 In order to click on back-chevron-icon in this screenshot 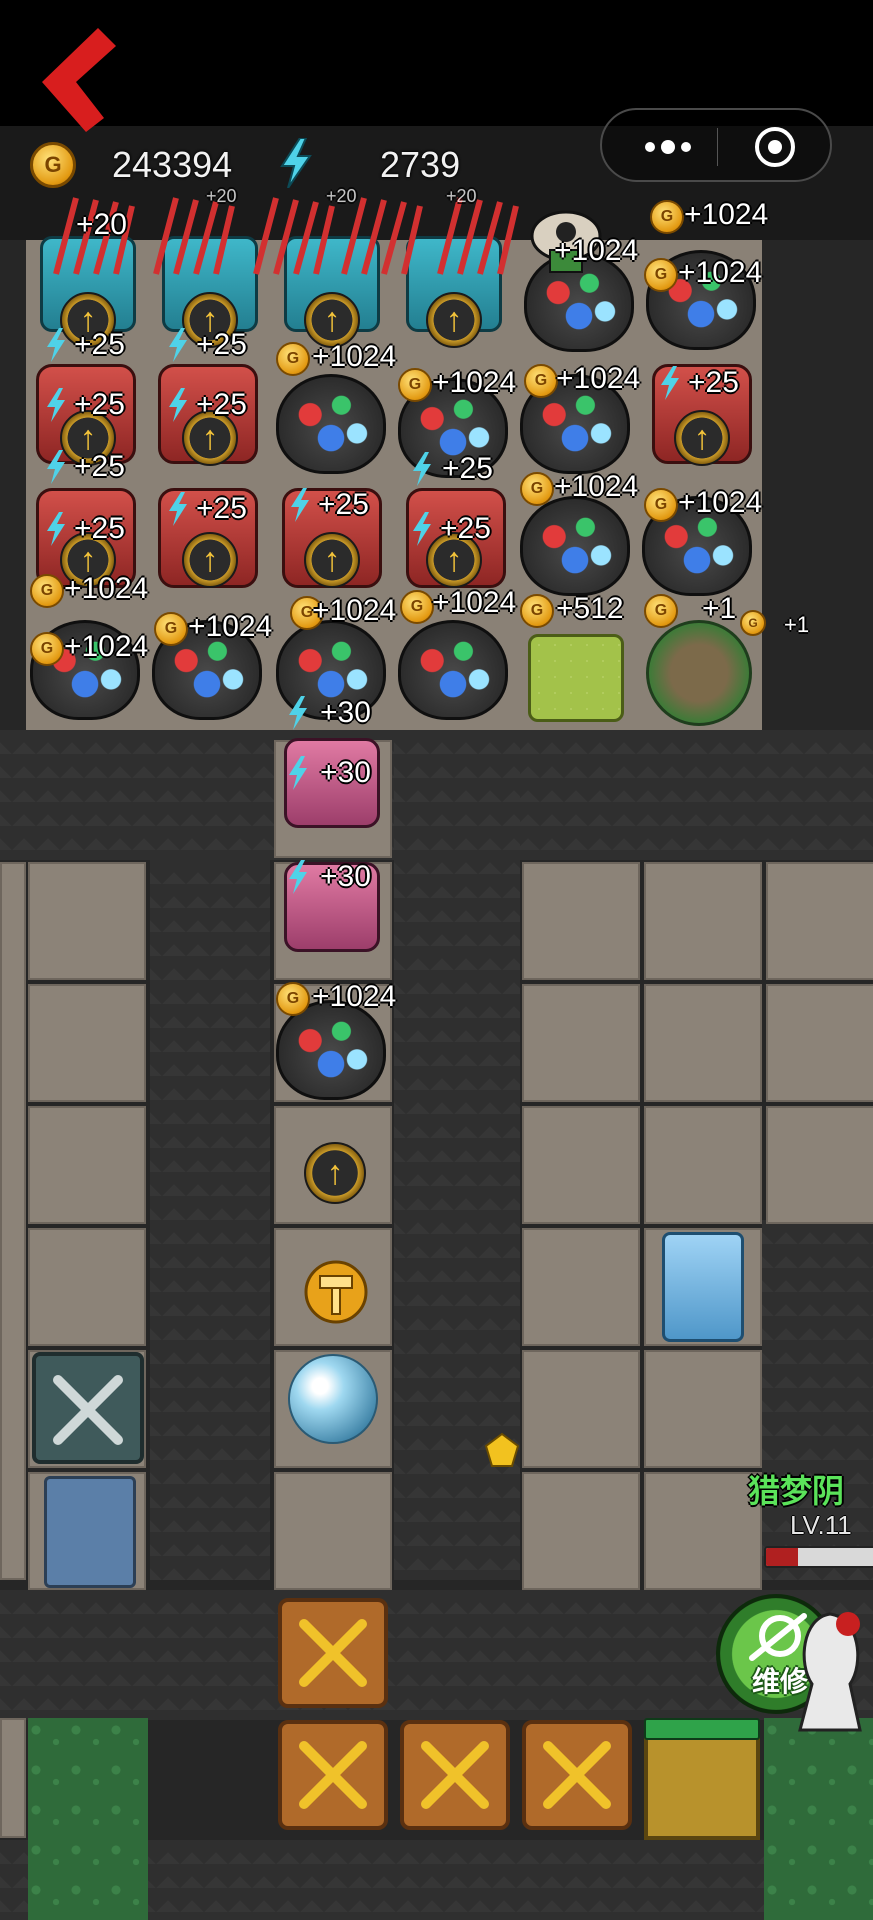, I will do `click(81, 77)`.